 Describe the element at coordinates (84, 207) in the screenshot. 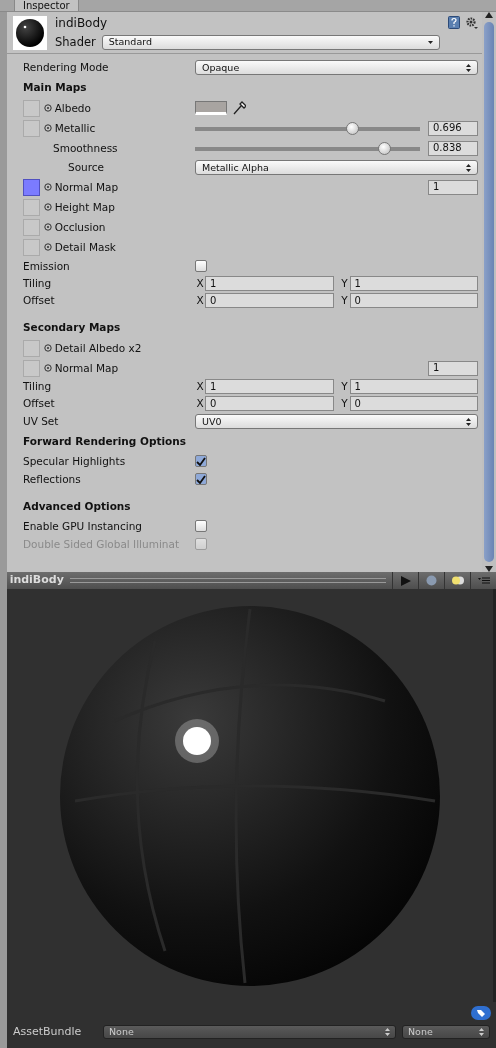

I see `field-label: Height Map` at that location.